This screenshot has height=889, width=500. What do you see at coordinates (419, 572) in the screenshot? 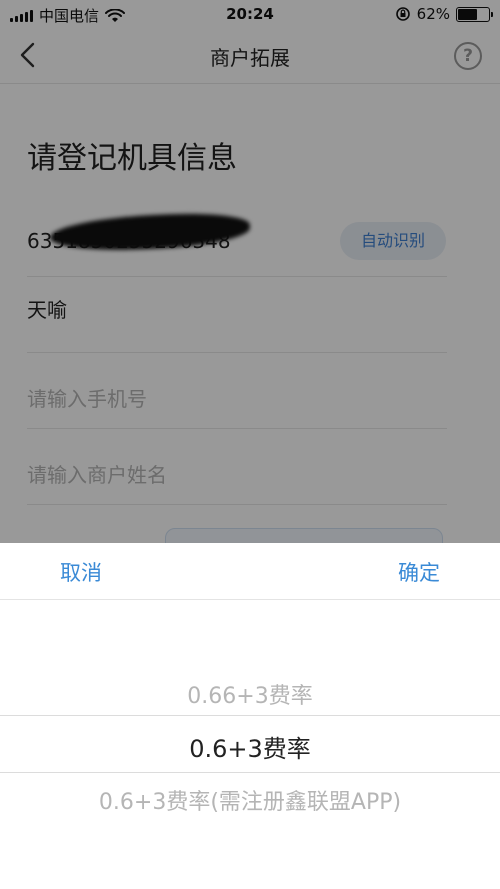
I see `confirm-button: 确定` at bounding box center [419, 572].